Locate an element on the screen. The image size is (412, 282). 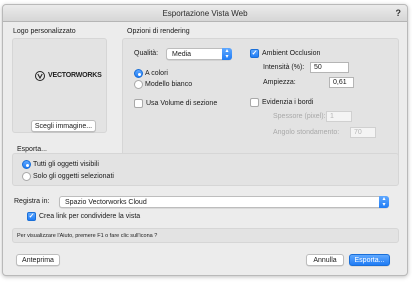
ambient-occlusion-checkbox: ✓ is located at coordinates (254, 53).